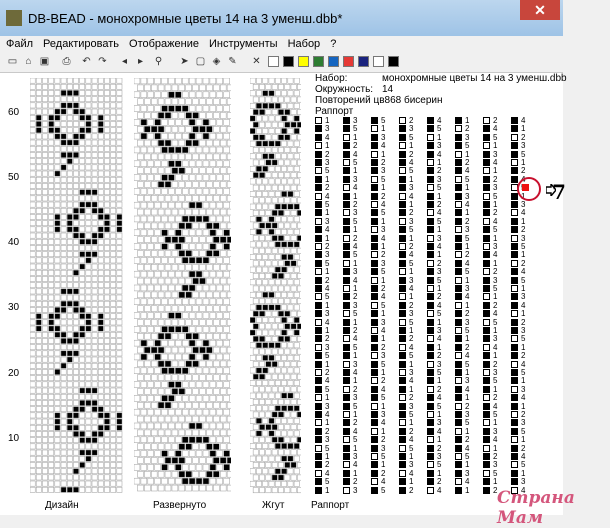  What do you see at coordinates (304, 44) in the screenshot?
I see `menu-set: Набор` at bounding box center [304, 44].